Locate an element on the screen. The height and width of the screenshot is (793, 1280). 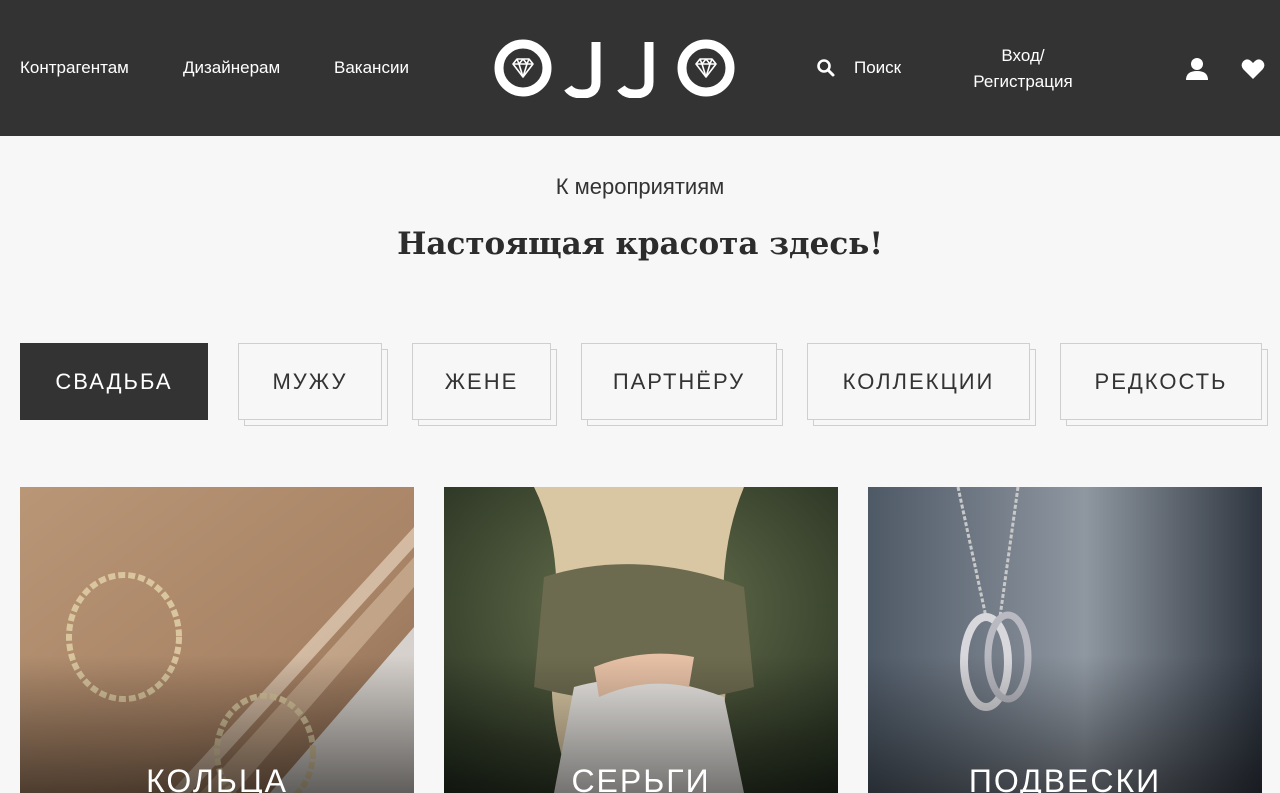
page-headline: Настоящая красота здесь! is located at coordinates (640, 244).